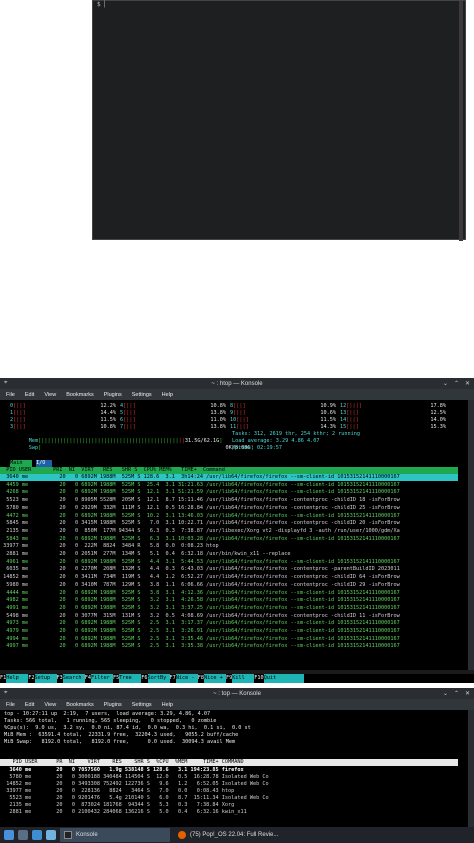 Image resolution: width=474 pixels, height=843 pixels. Describe the element at coordinates (68, 835) in the screenshot. I see `konsole-icon` at that location.